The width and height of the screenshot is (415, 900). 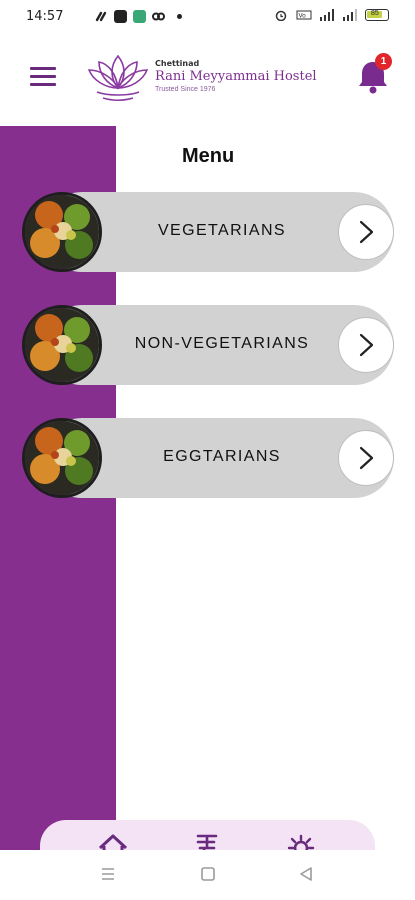 I want to click on back-button, so click(x=306, y=876).